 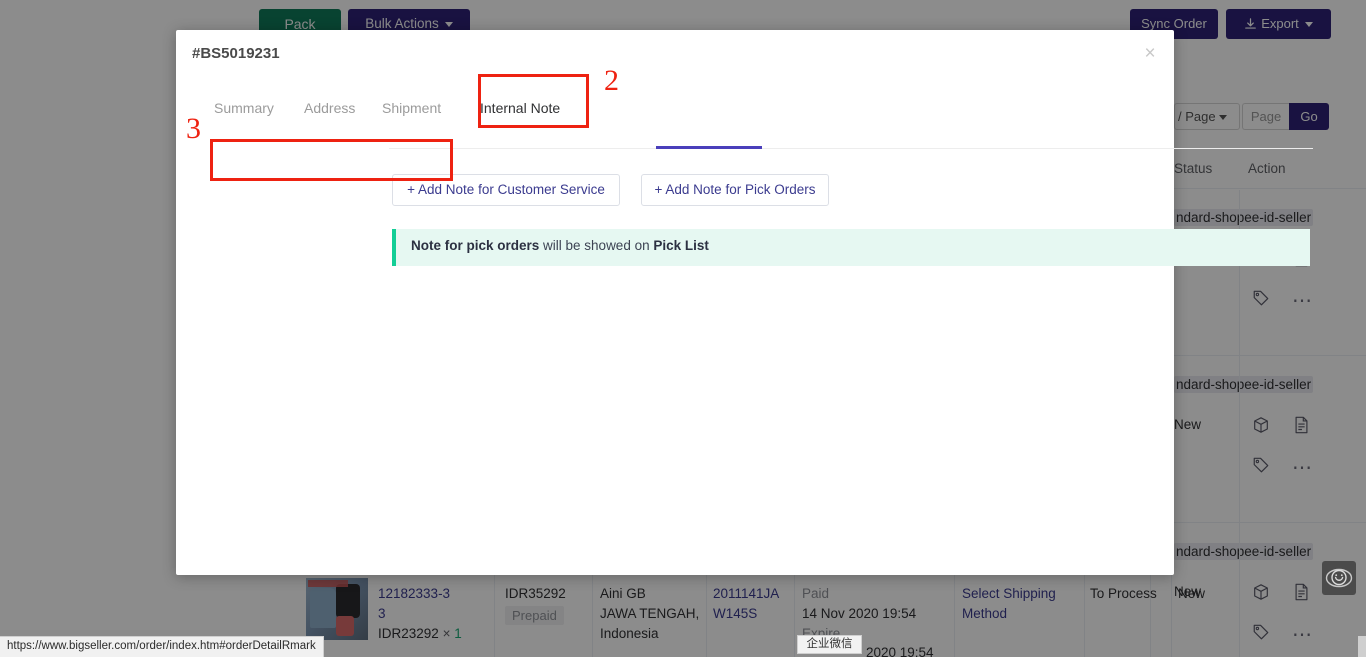 I want to click on banner-tail: Pick List, so click(x=681, y=245).